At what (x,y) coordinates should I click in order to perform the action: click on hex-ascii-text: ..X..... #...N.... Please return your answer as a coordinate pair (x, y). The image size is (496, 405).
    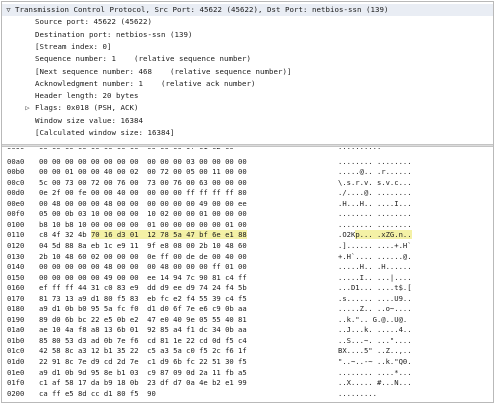
    Looking at the image, I should click on (375, 383).